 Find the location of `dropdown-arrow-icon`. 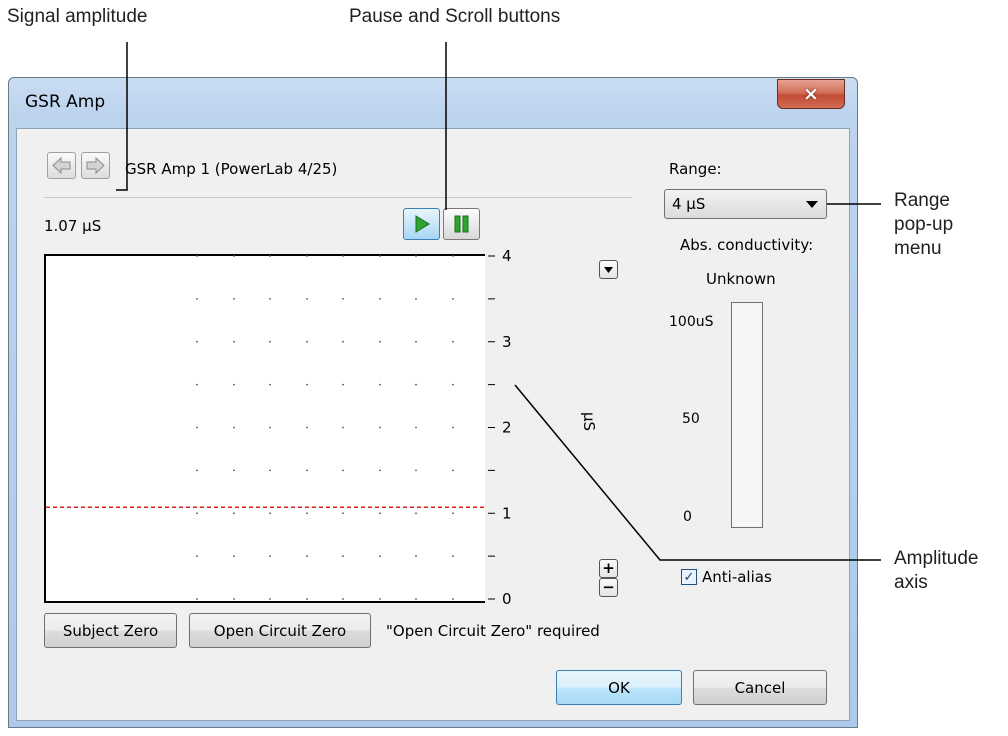

dropdown-arrow-icon is located at coordinates (812, 204).